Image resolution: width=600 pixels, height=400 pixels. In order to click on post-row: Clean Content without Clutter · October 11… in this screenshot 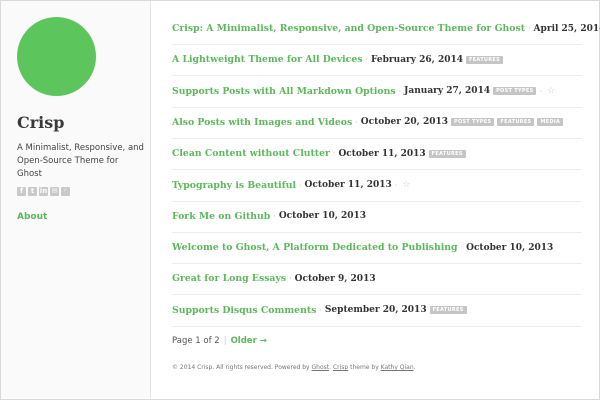, I will do `click(377, 154)`.